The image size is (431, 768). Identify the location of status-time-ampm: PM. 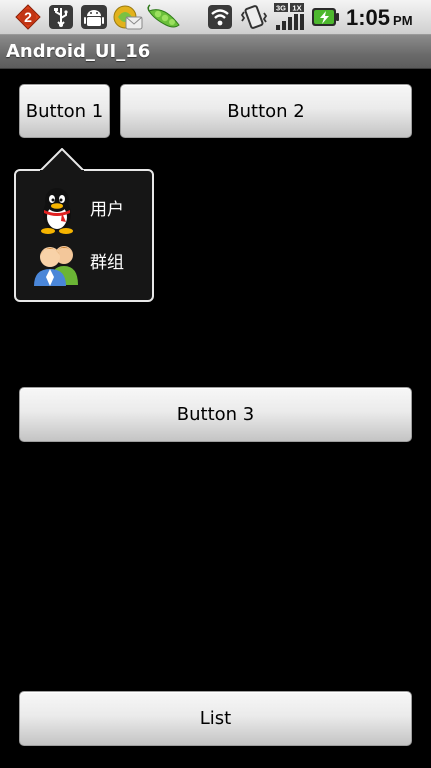
(403, 20).